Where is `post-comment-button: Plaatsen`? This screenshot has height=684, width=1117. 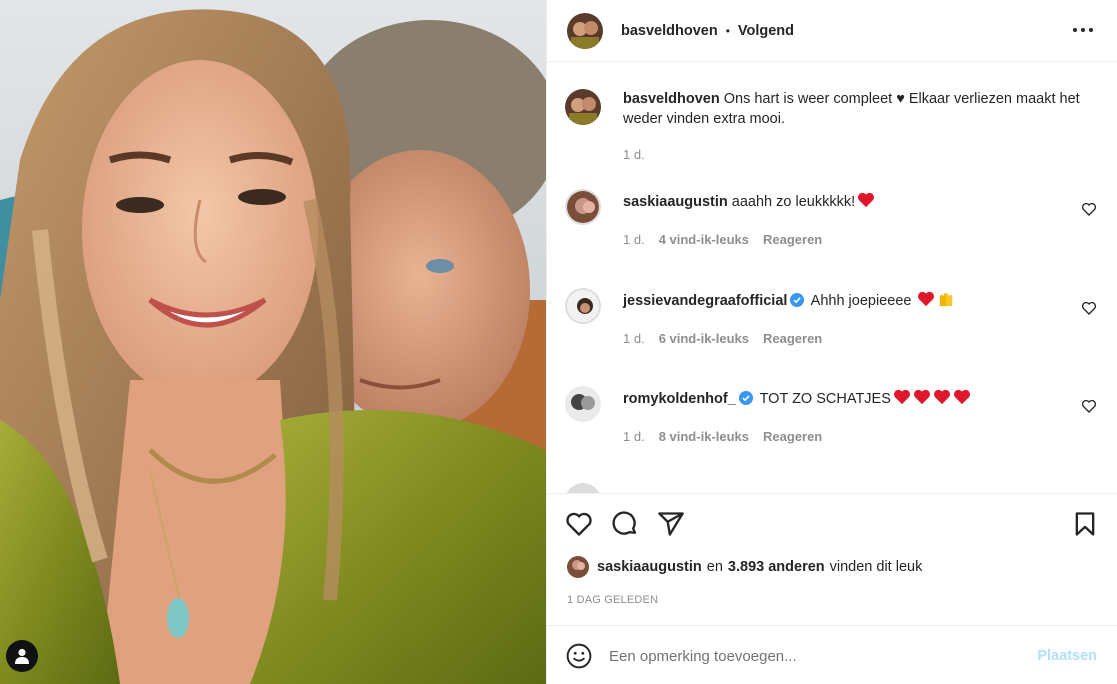
post-comment-button: Plaatsen is located at coordinates (1067, 656).